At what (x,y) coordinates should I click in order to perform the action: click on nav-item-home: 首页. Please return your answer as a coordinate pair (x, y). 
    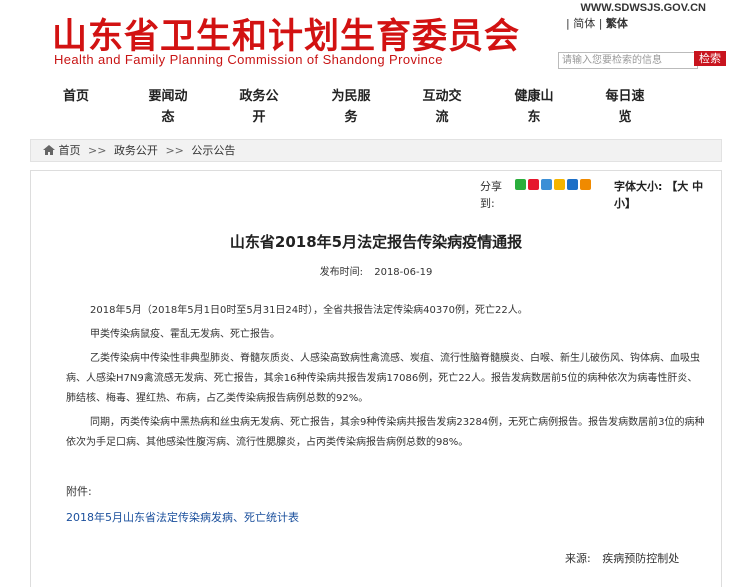
    Looking at the image, I should click on (76, 96).